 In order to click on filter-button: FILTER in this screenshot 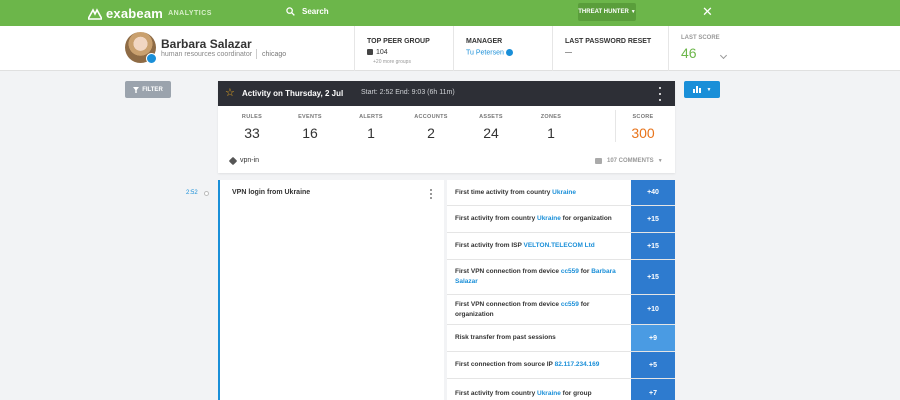, I will do `click(148, 89)`.